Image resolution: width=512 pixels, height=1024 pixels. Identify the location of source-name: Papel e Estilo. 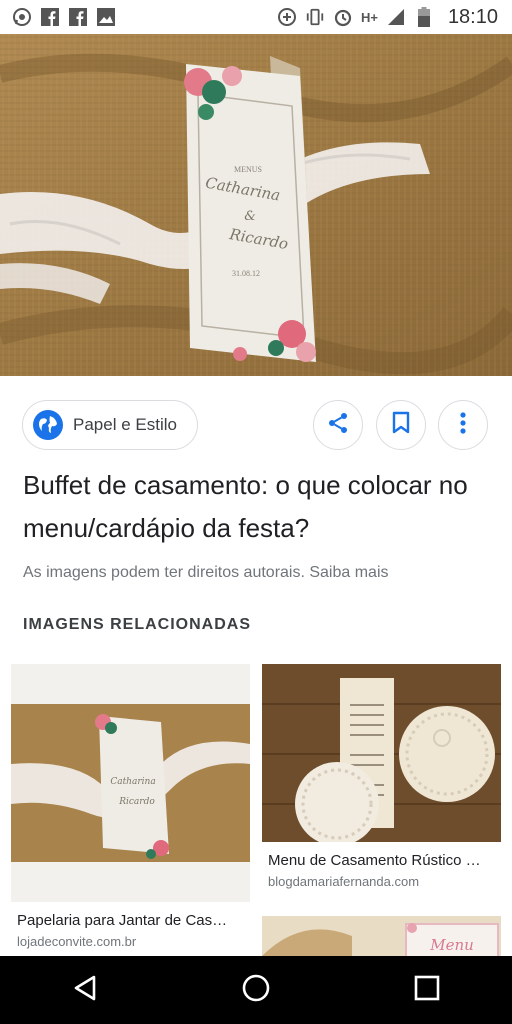
(125, 424).